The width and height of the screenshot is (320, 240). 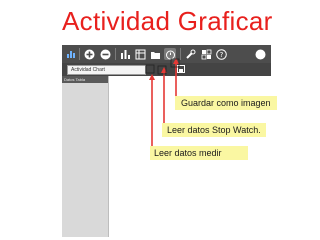 What do you see at coordinates (106, 70) in the screenshot?
I see `chart-name-input: Actividad Chart` at bounding box center [106, 70].